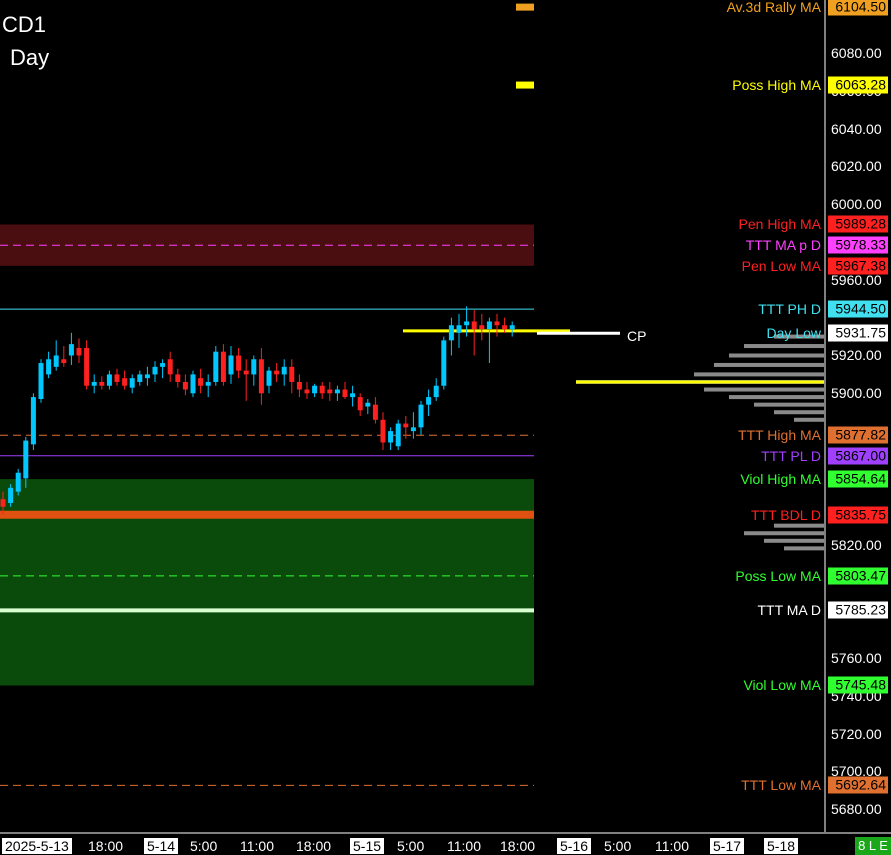  Describe the element at coordinates (672, 846) in the screenshot. I see `x-tick-12: 11:00` at that location.